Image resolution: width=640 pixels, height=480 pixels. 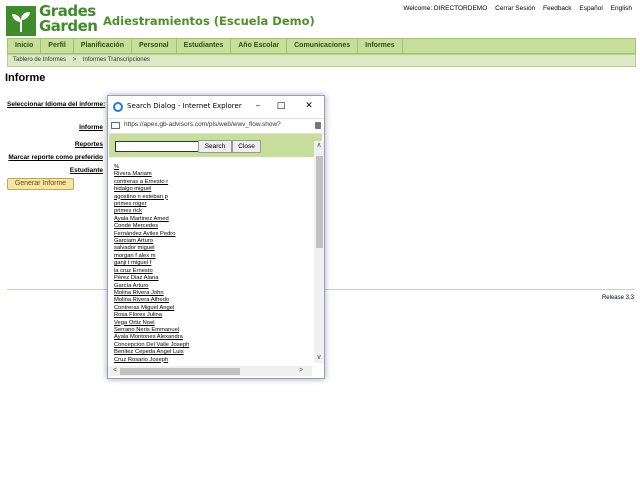 What do you see at coordinates (319, 252) in the screenshot?
I see `vertical-scrollbar: ∧ ∨` at bounding box center [319, 252].